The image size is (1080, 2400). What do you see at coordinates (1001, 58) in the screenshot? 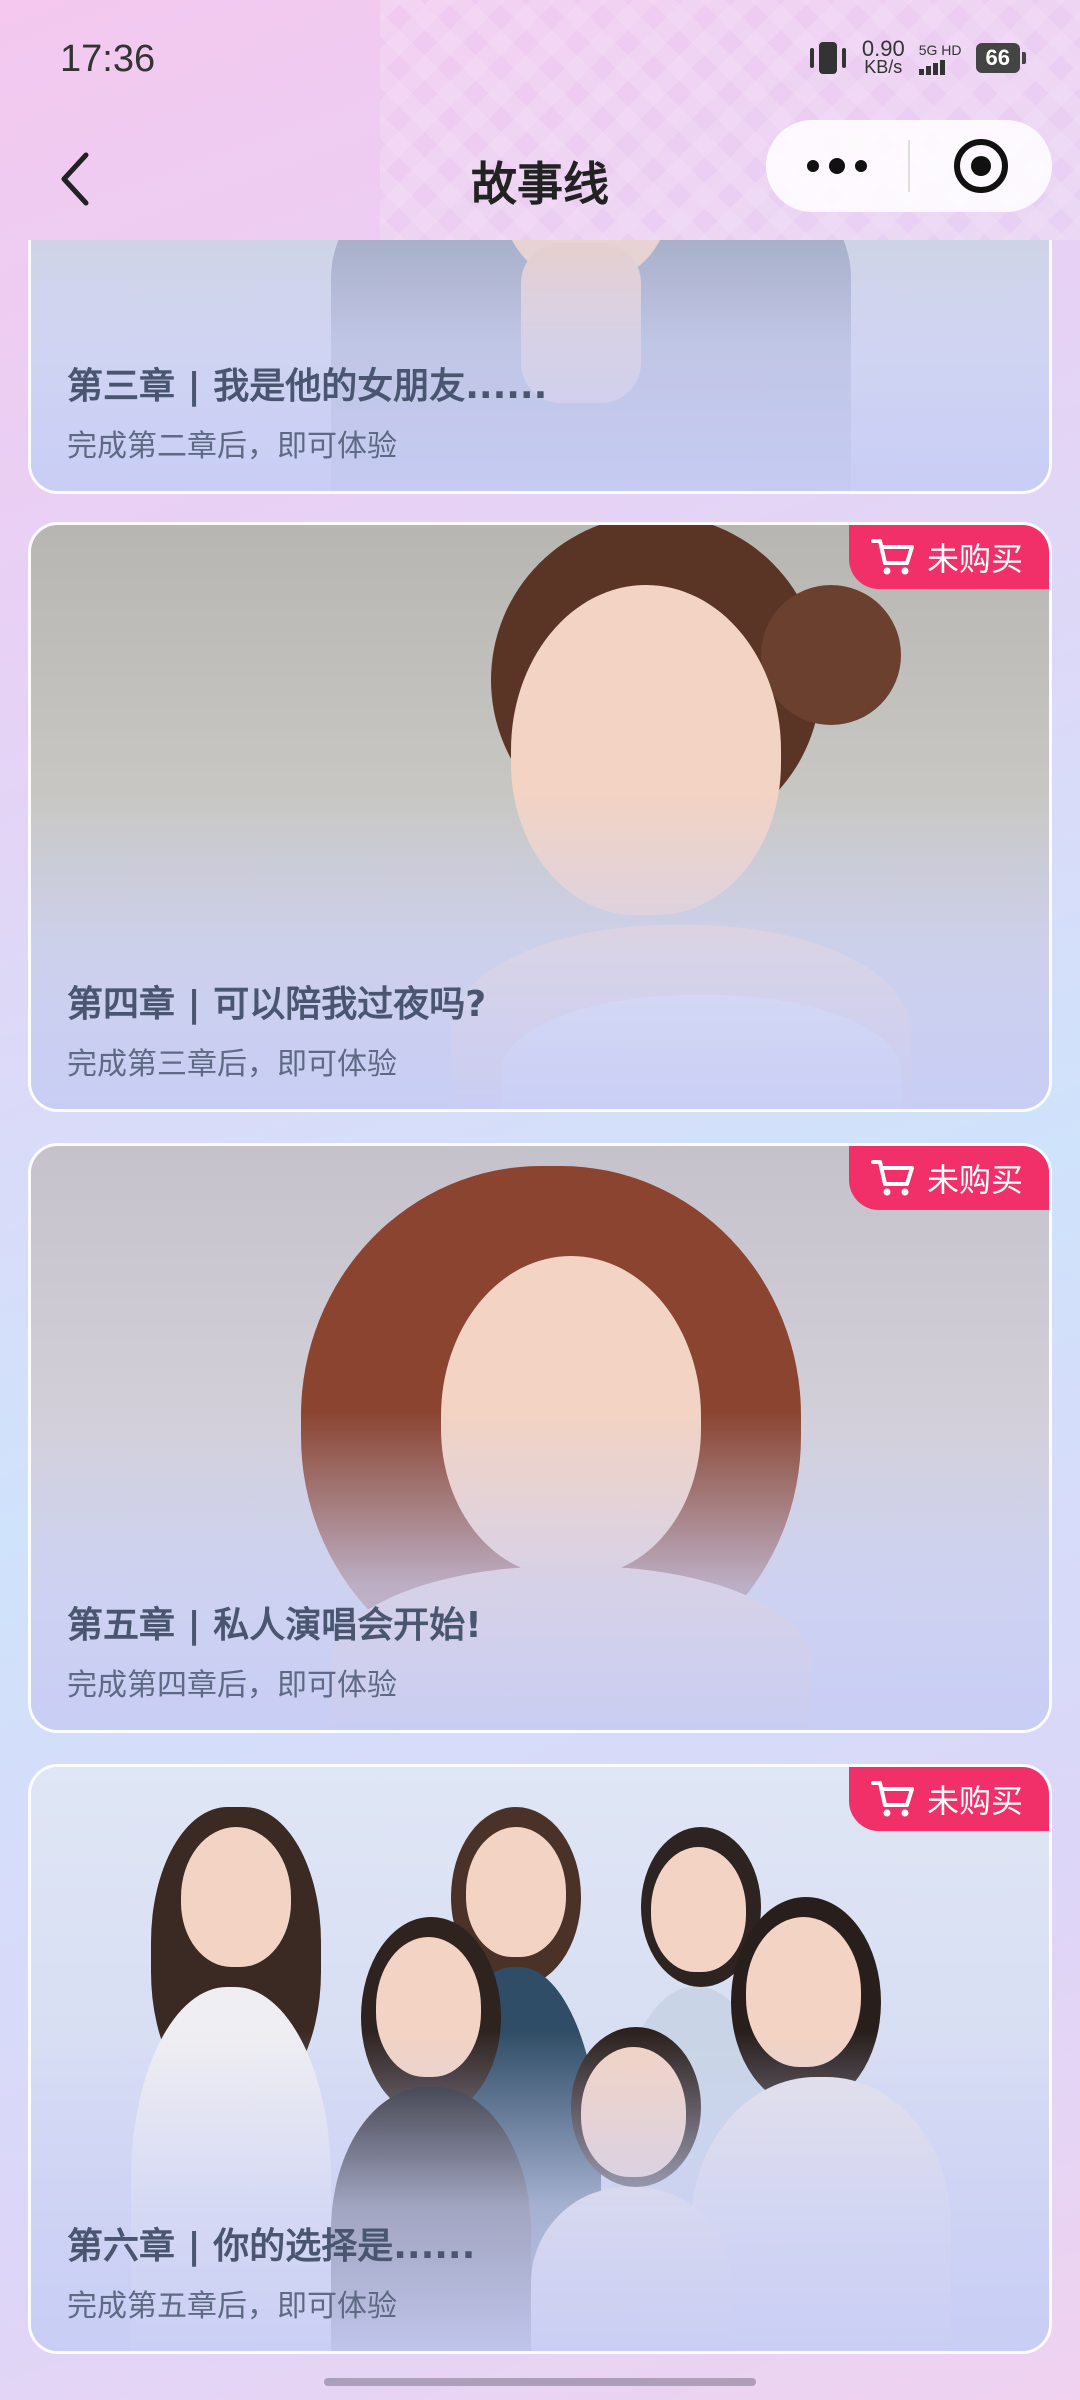
I see `battery-icon: 66` at bounding box center [1001, 58].